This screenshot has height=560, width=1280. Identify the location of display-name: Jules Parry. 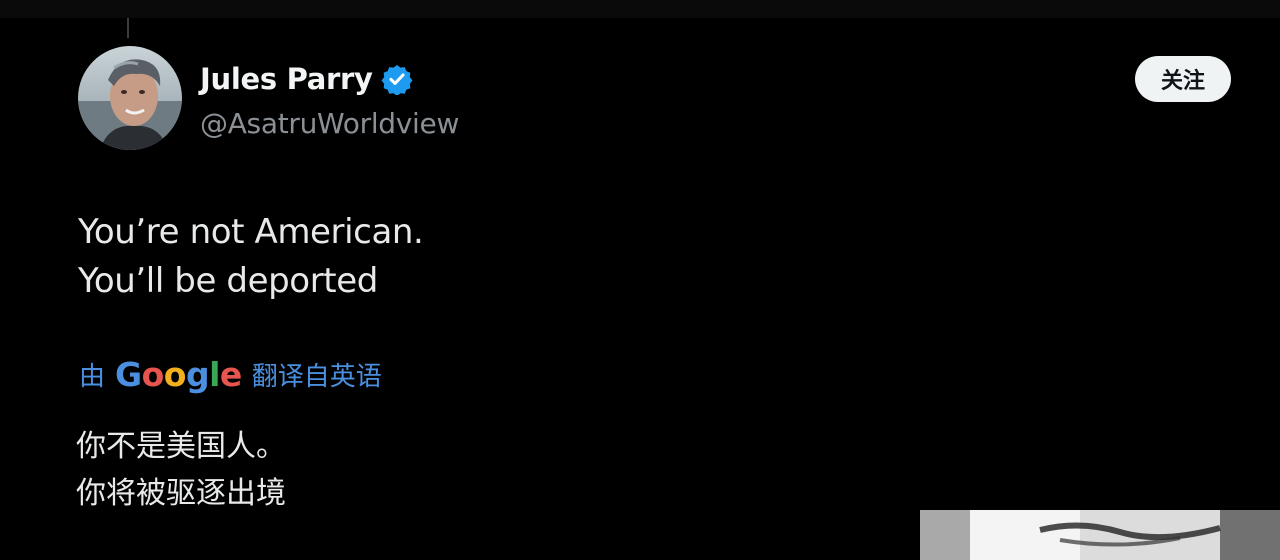
(286, 79).